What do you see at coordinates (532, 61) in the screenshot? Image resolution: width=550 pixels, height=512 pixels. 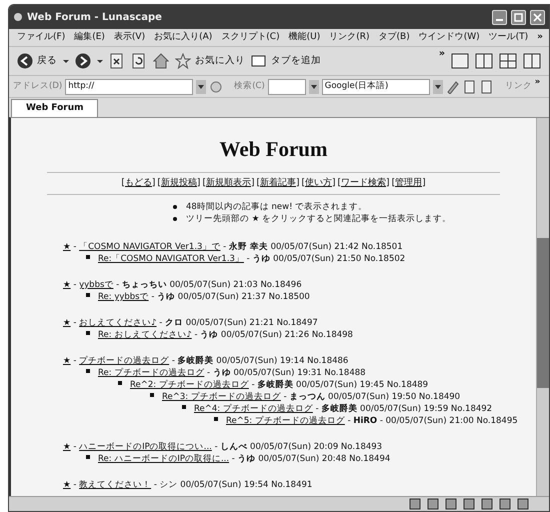 I see `layout-panel-icon` at bounding box center [532, 61].